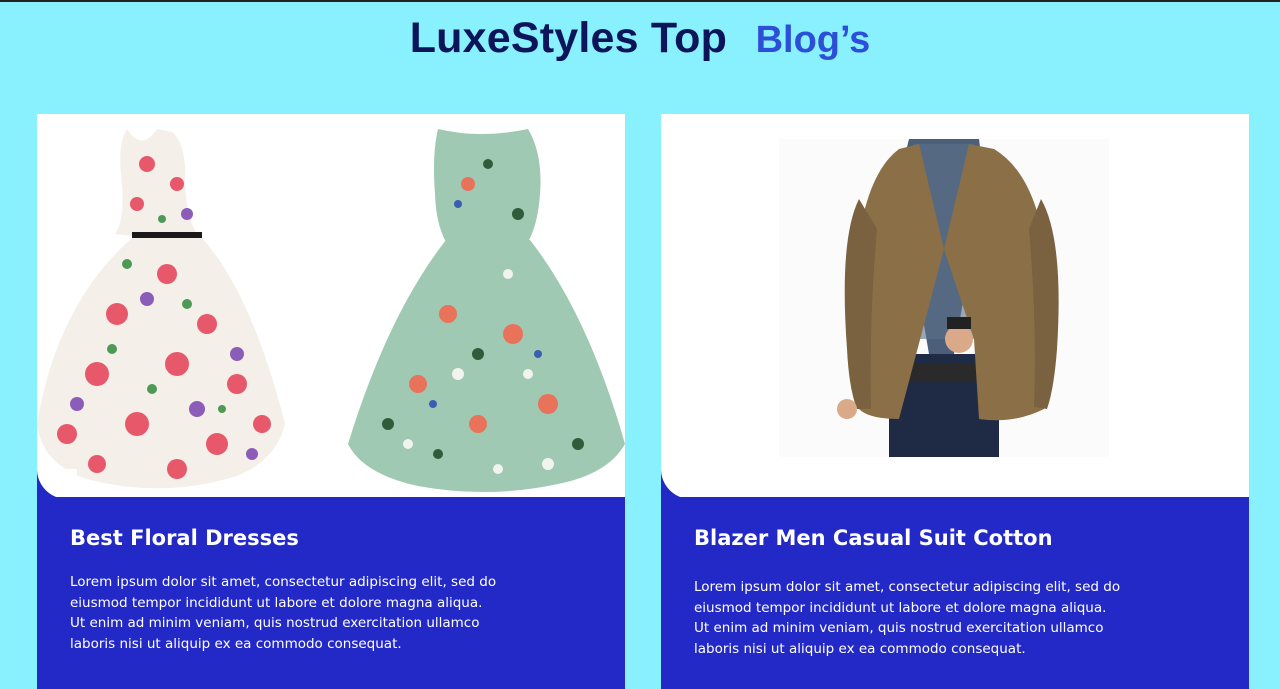 This screenshot has height=689, width=1280. Describe the element at coordinates (184, 538) in the screenshot. I see `card-title: Best Floral Dresses` at that location.